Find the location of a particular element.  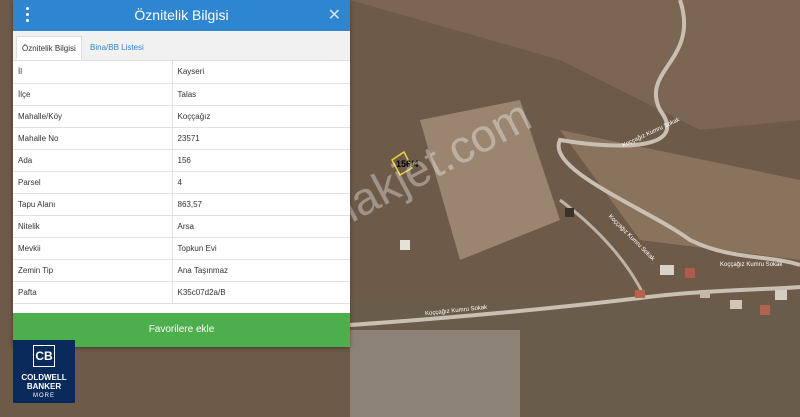

row-value: Kayseri is located at coordinates (261, 72).